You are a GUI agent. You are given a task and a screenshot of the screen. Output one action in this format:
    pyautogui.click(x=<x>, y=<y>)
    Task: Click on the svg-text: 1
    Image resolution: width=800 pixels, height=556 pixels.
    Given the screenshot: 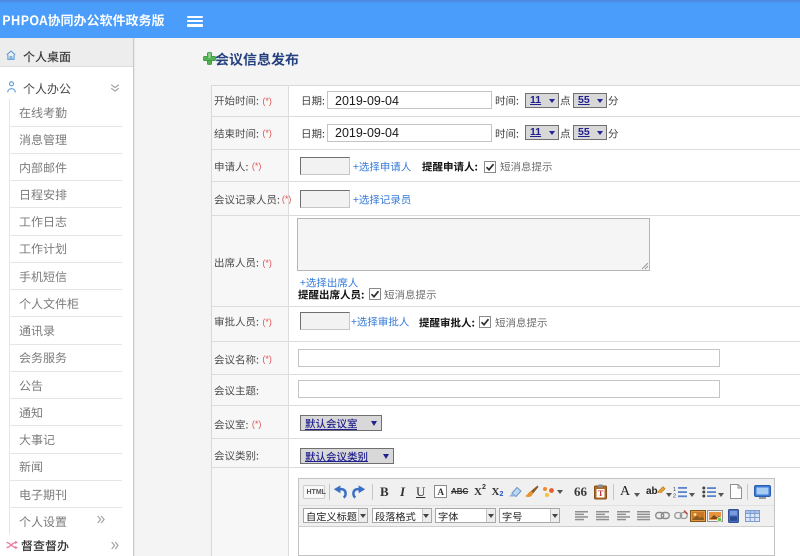 What is the action you would take?
    pyautogui.click(x=674, y=490)
    